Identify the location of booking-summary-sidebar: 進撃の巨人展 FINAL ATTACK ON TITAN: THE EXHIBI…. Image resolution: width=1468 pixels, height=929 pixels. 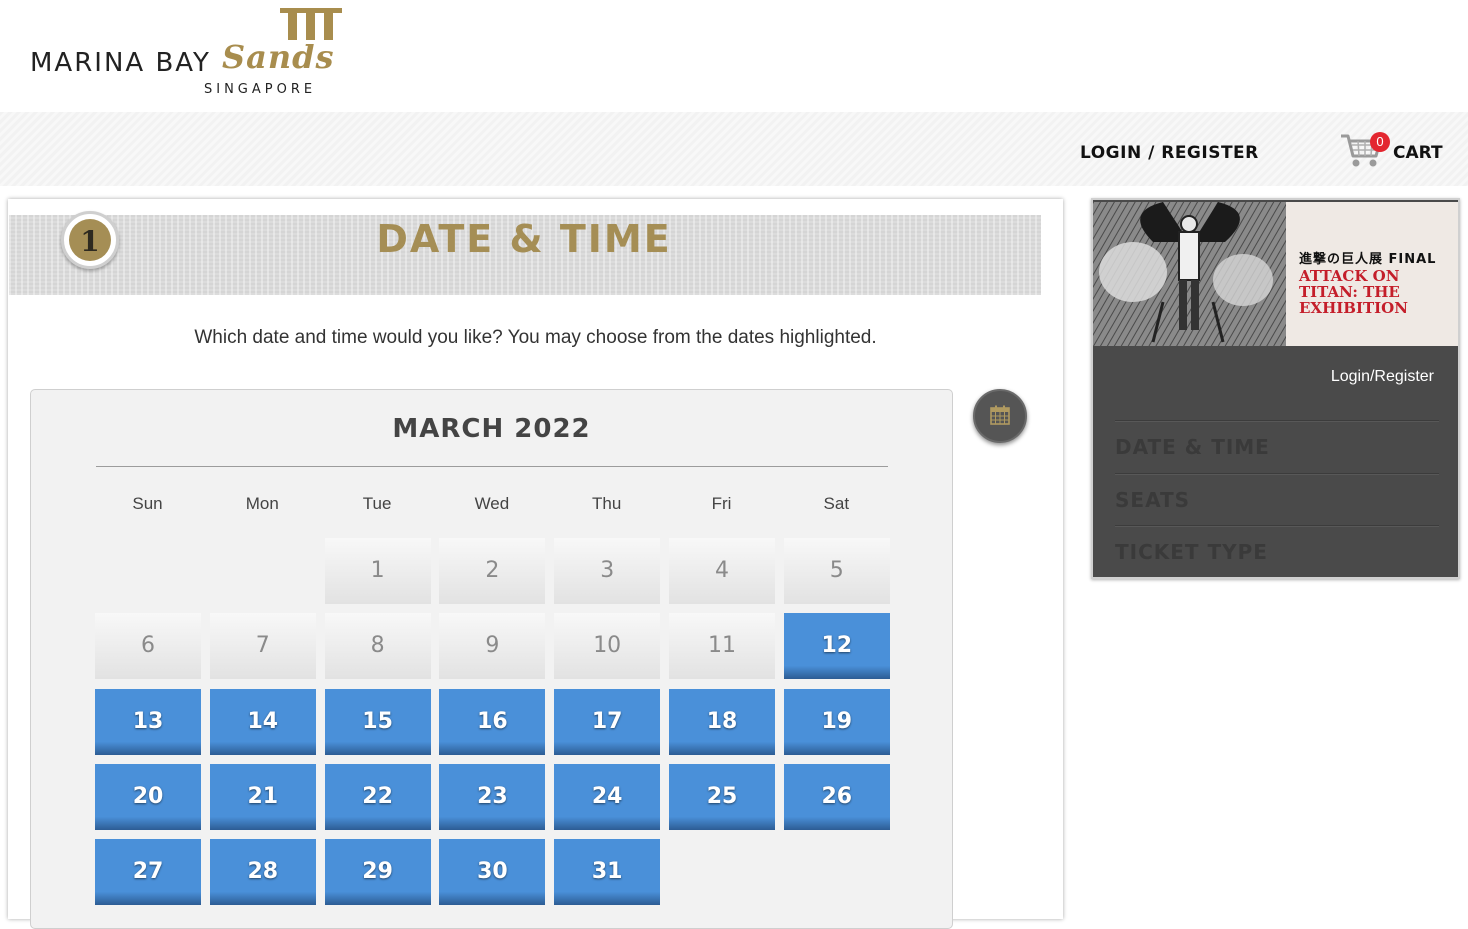
(1275, 388).